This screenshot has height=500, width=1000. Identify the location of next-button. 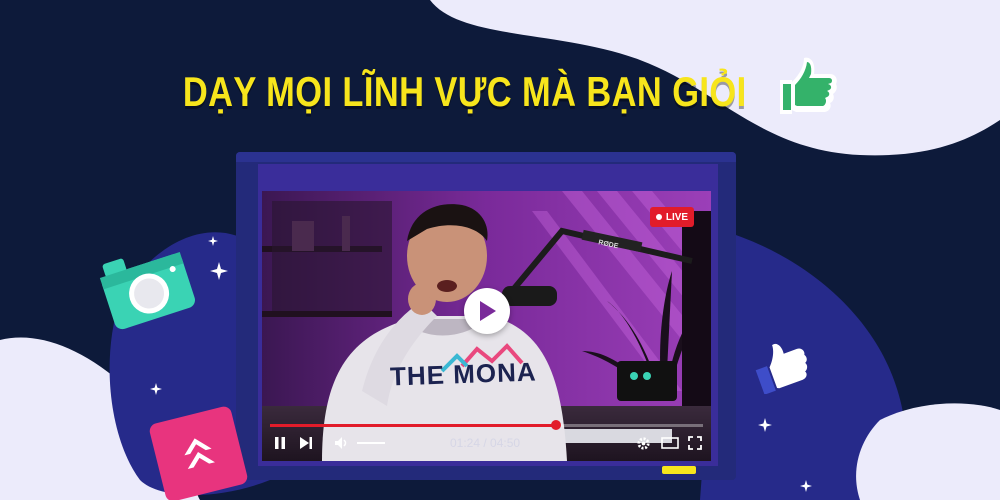
(306, 443).